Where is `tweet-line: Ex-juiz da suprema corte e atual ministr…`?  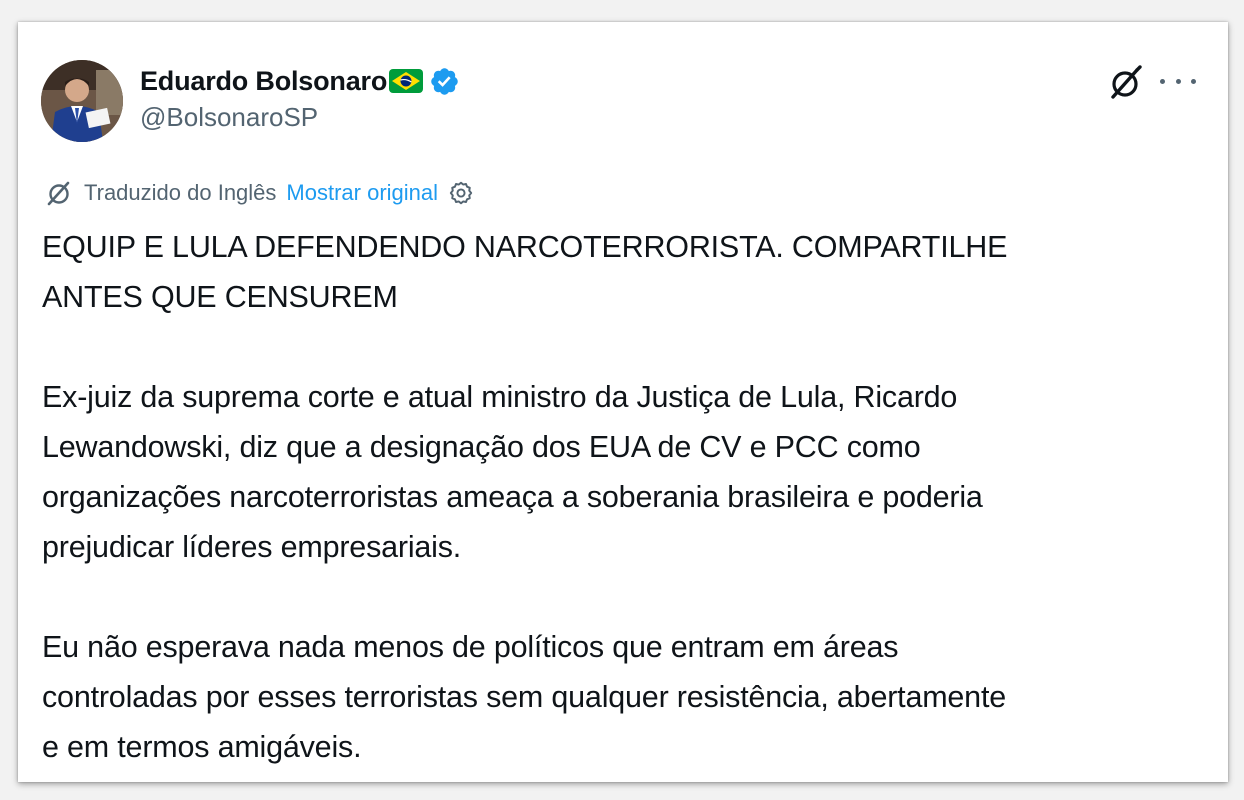
tweet-line: Ex-juiz da suprema corte e atual ministr… is located at coordinates (500, 397).